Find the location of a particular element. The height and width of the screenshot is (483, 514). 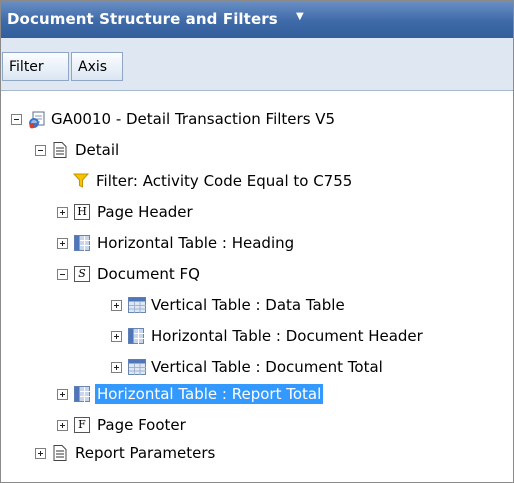

tree-item-document-header-table: Horizontal Table : Document Header is located at coordinates (268, 336).